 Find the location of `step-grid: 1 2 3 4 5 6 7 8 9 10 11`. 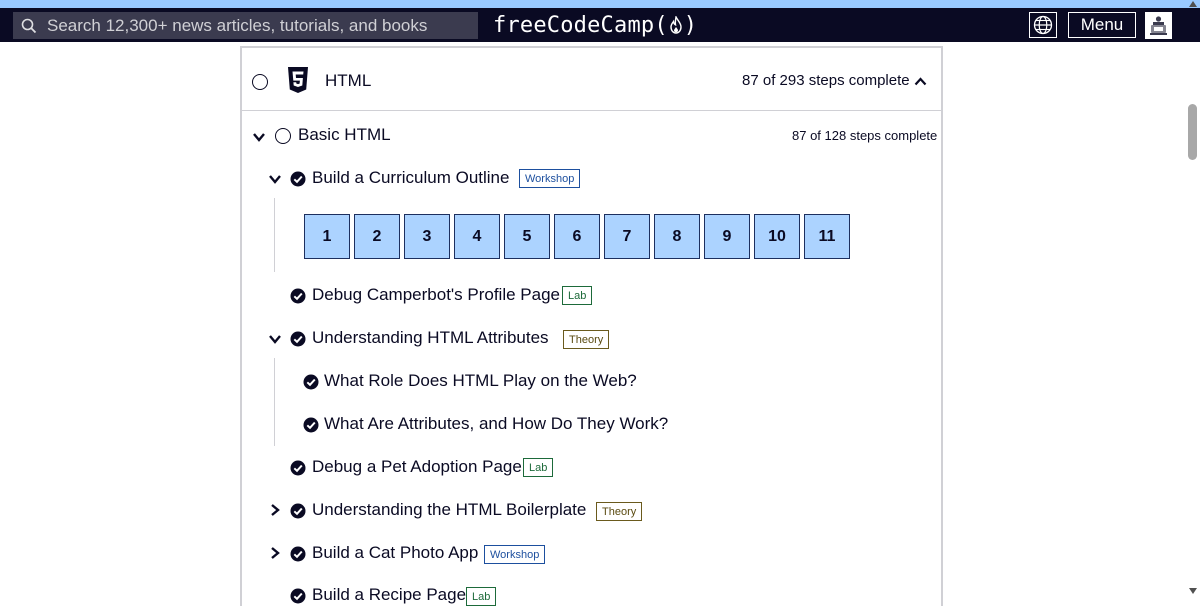

step-grid: 1 2 3 4 5 6 7 8 9 10 11 is located at coordinates (577, 236).